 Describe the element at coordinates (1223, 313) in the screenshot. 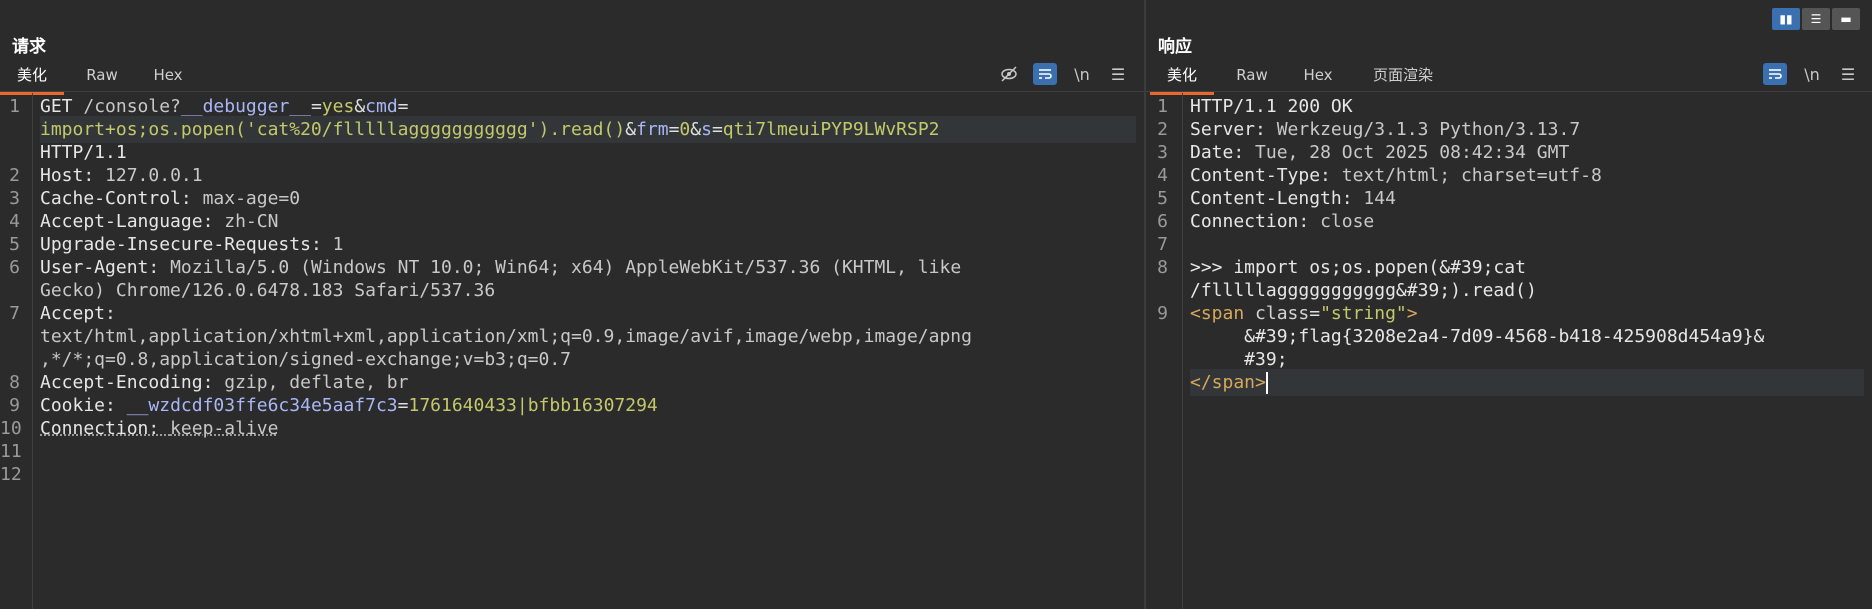

I see `code-token: <span` at that location.